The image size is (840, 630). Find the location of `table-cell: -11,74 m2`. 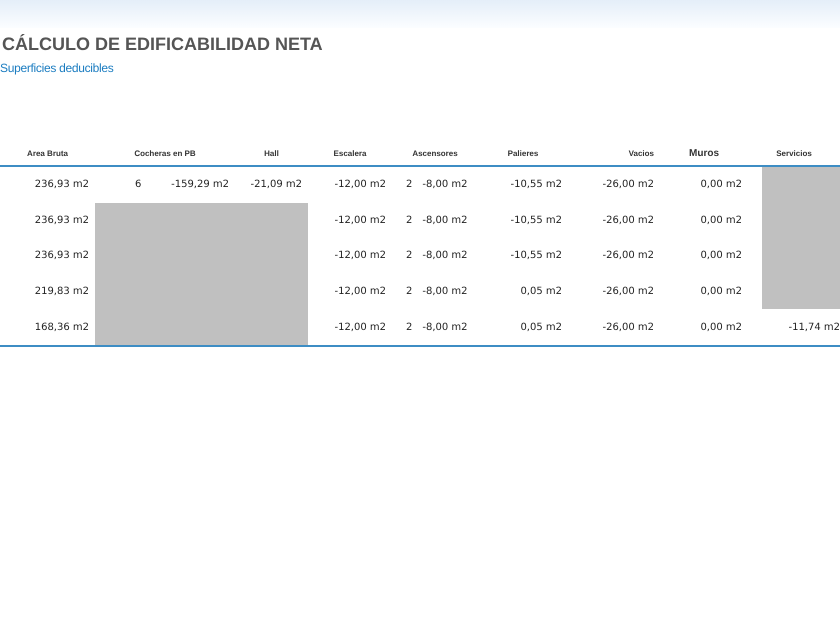

table-cell: -11,74 m2 is located at coordinates (814, 327).